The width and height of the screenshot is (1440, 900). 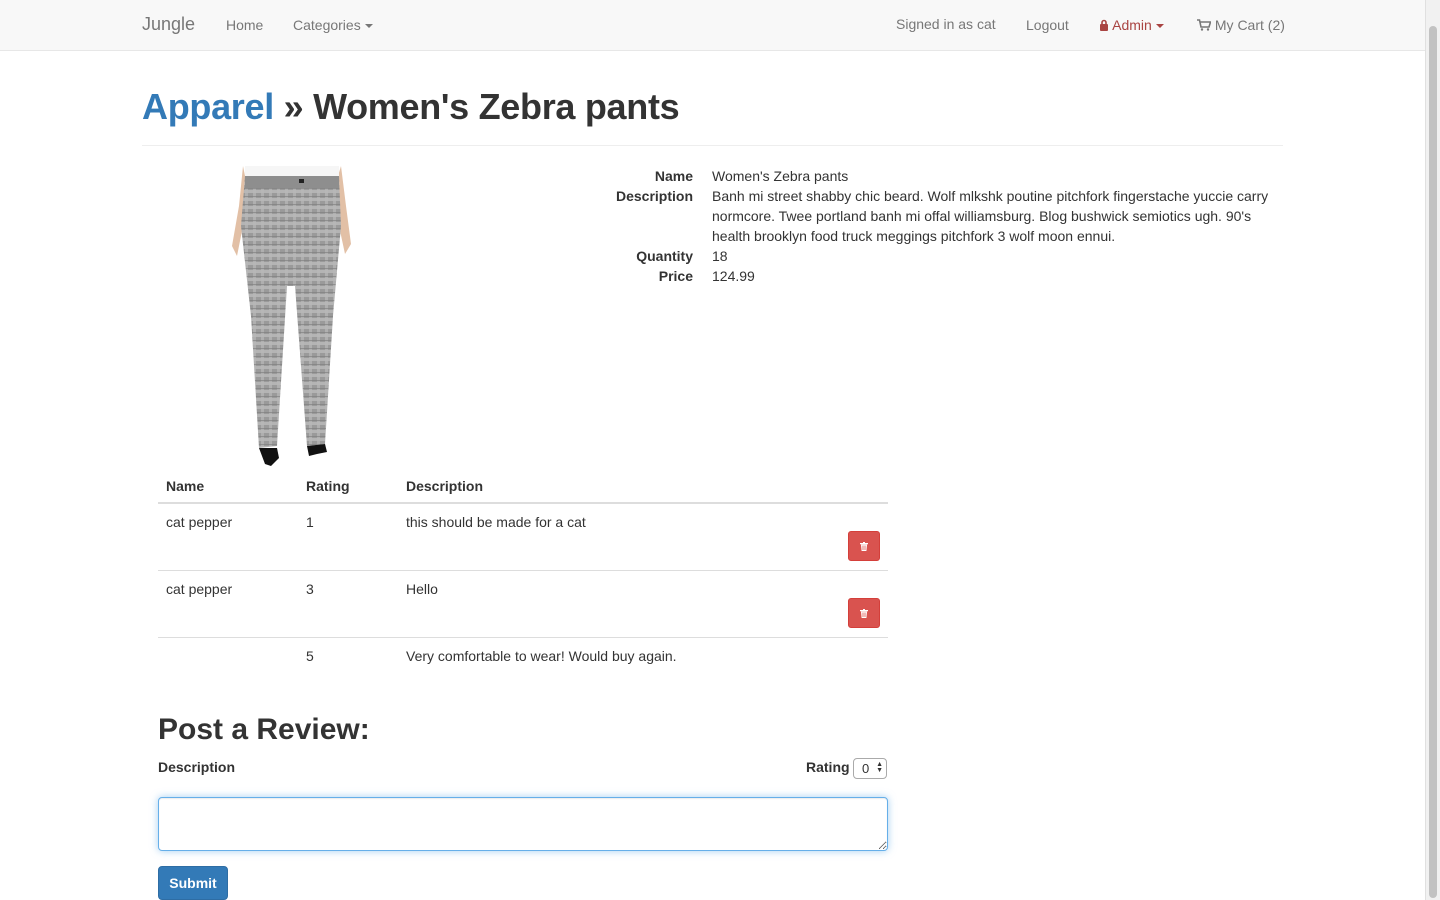 What do you see at coordinates (328, 486) in the screenshot?
I see `column-header-rating: Rating` at bounding box center [328, 486].